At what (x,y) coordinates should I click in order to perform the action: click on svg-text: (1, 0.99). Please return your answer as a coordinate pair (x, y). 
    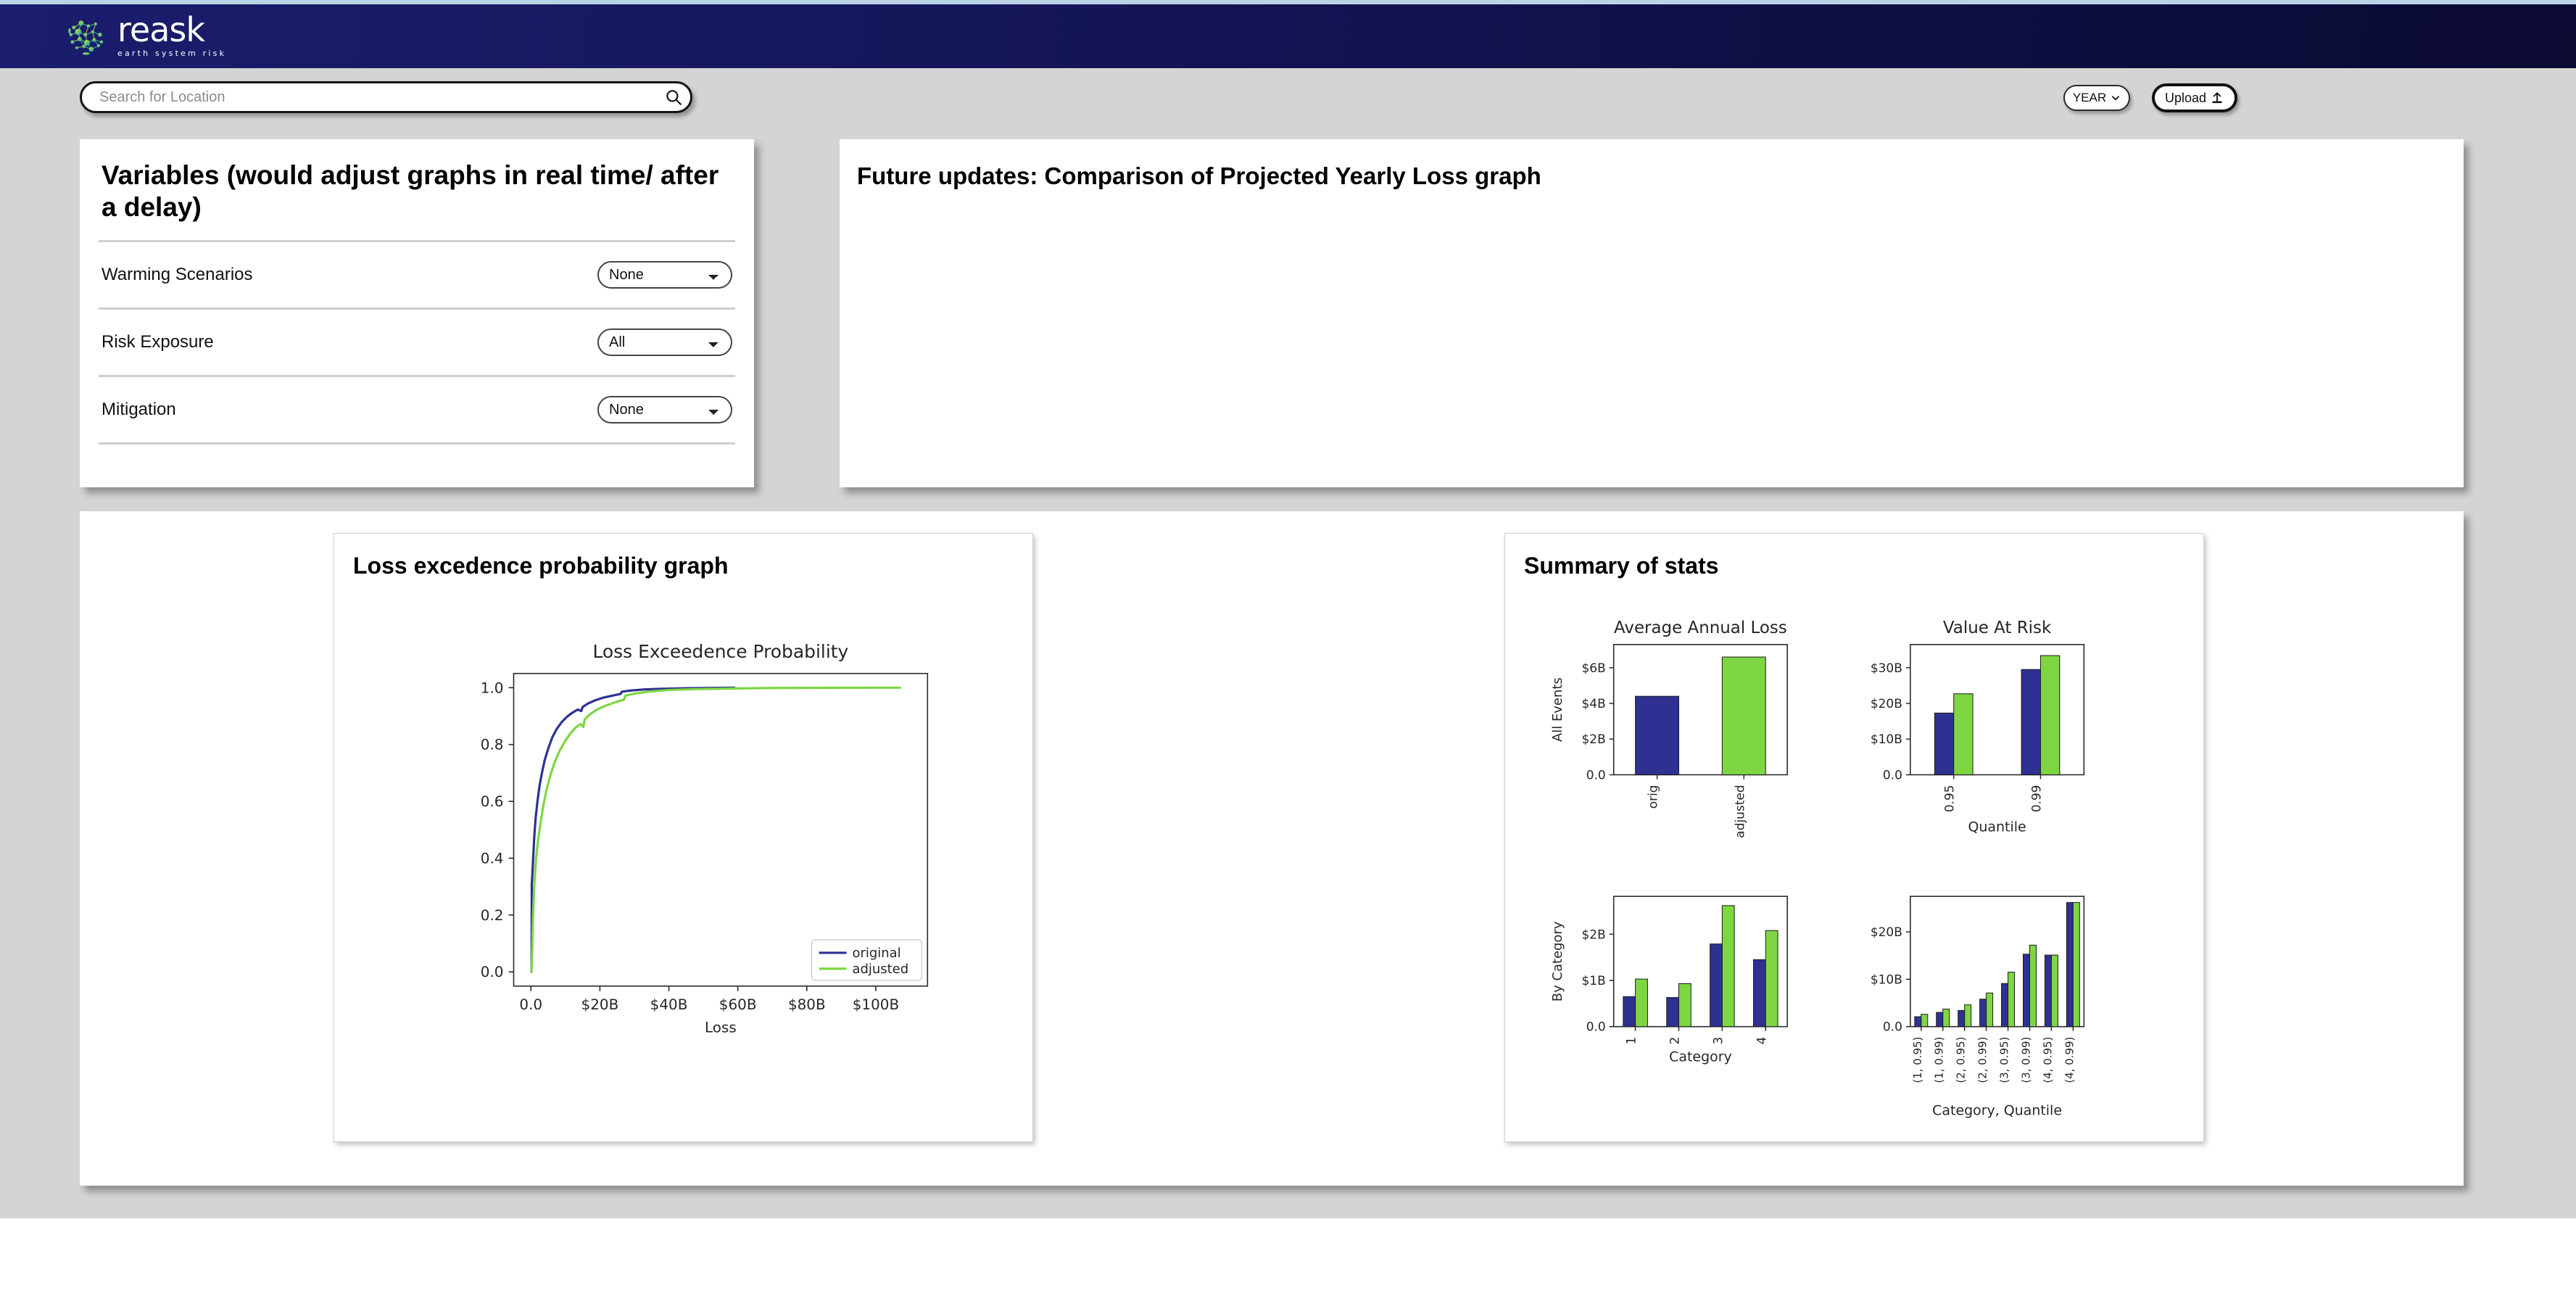
    Looking at the image, I should click on (1939, 1060).